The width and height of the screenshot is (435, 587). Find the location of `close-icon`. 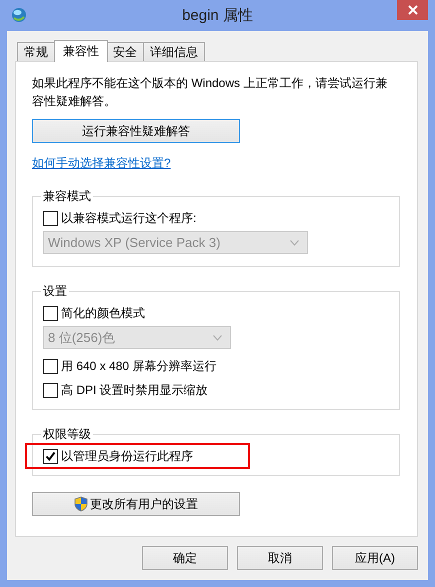

close-icon is located at coordinates (413, 10).